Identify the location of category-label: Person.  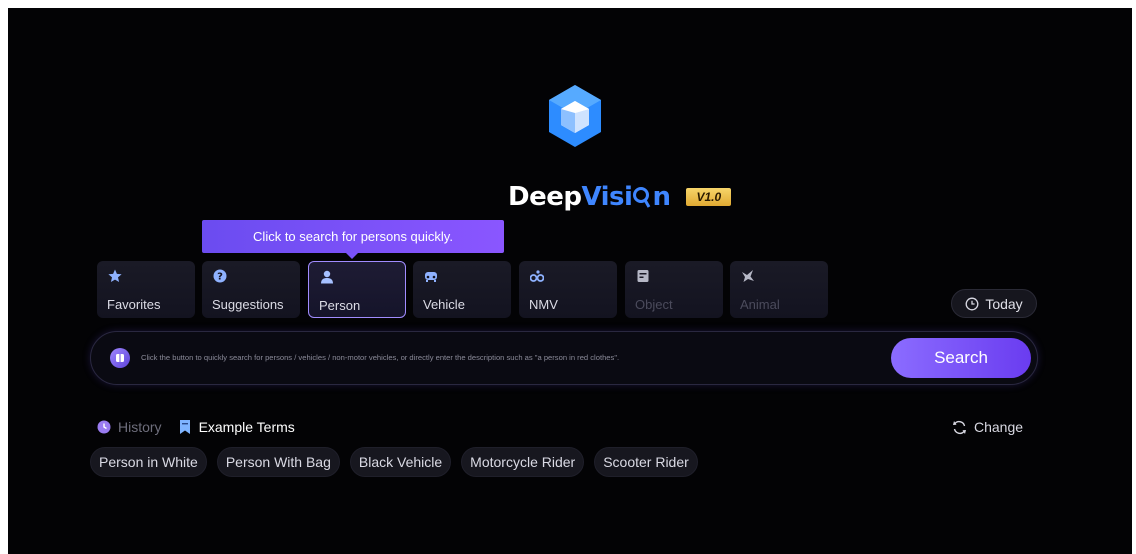
(340, 305).